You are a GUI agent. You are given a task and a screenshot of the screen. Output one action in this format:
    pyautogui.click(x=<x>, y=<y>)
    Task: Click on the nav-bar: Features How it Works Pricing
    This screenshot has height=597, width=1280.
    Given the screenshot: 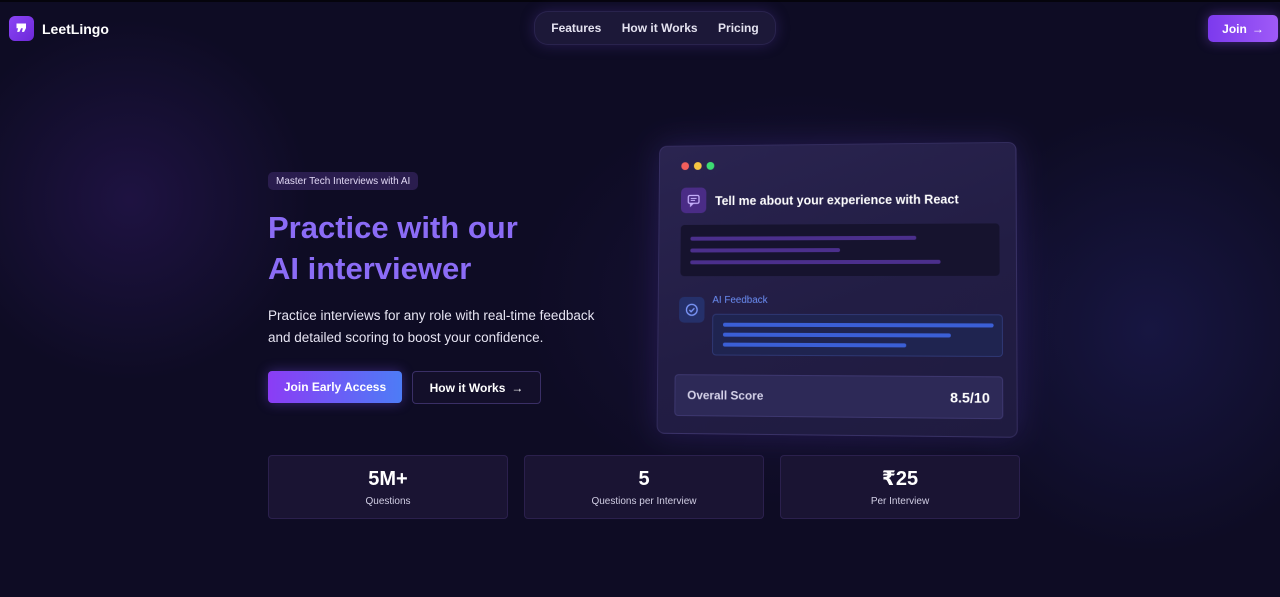 What is the action you would take?
    pyautogui.click(x=655, y=28)
    